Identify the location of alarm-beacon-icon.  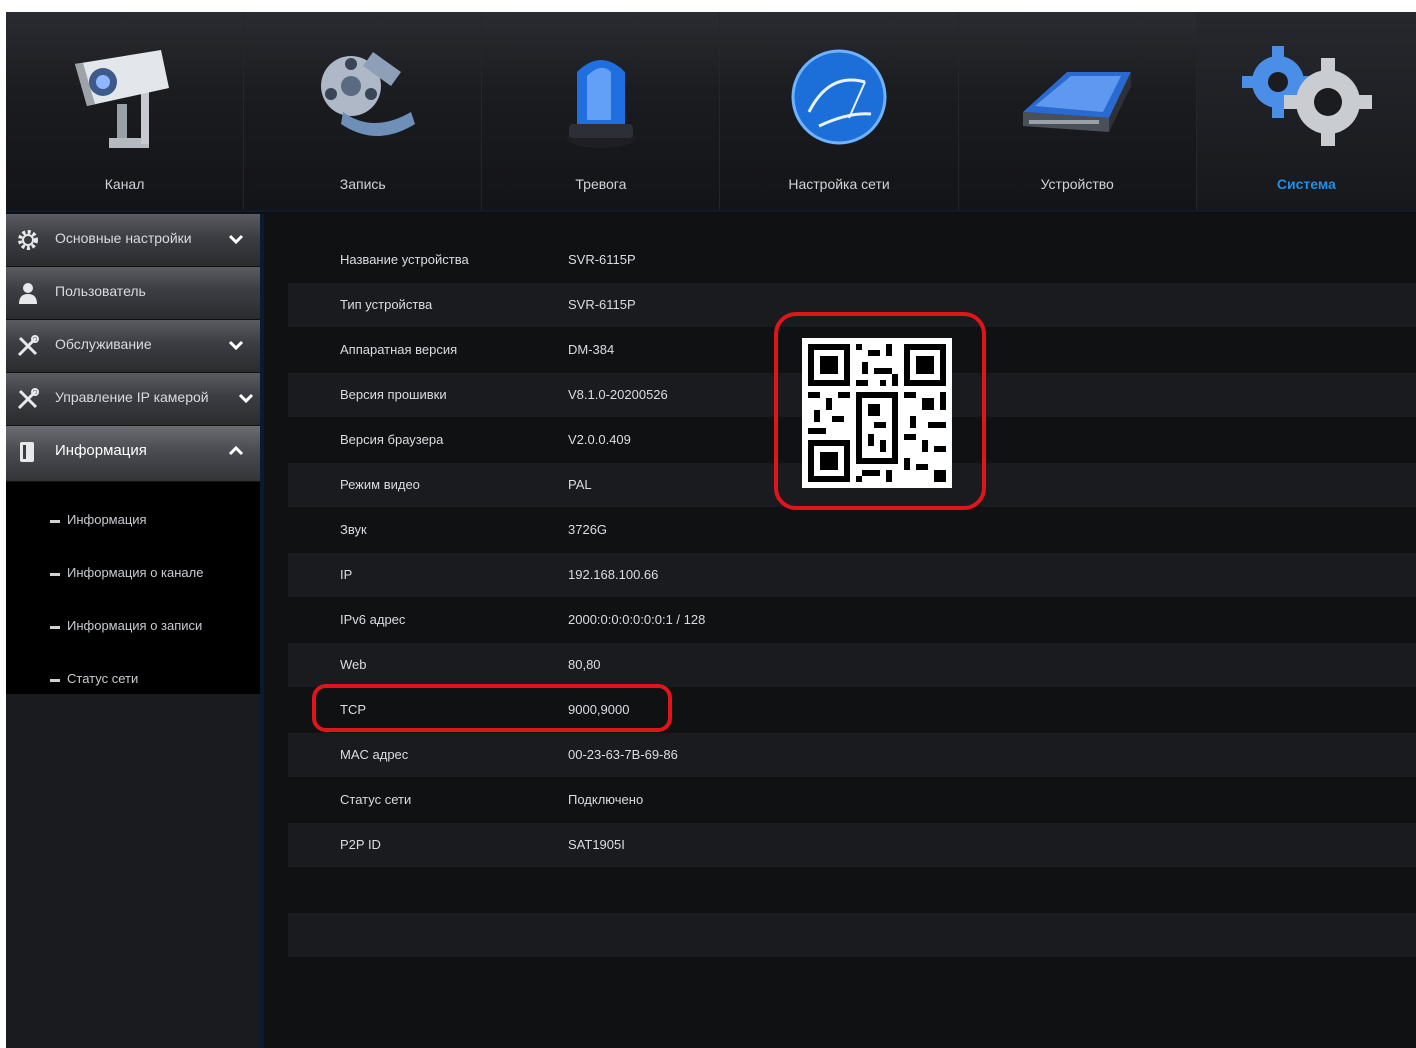
(600, 104).